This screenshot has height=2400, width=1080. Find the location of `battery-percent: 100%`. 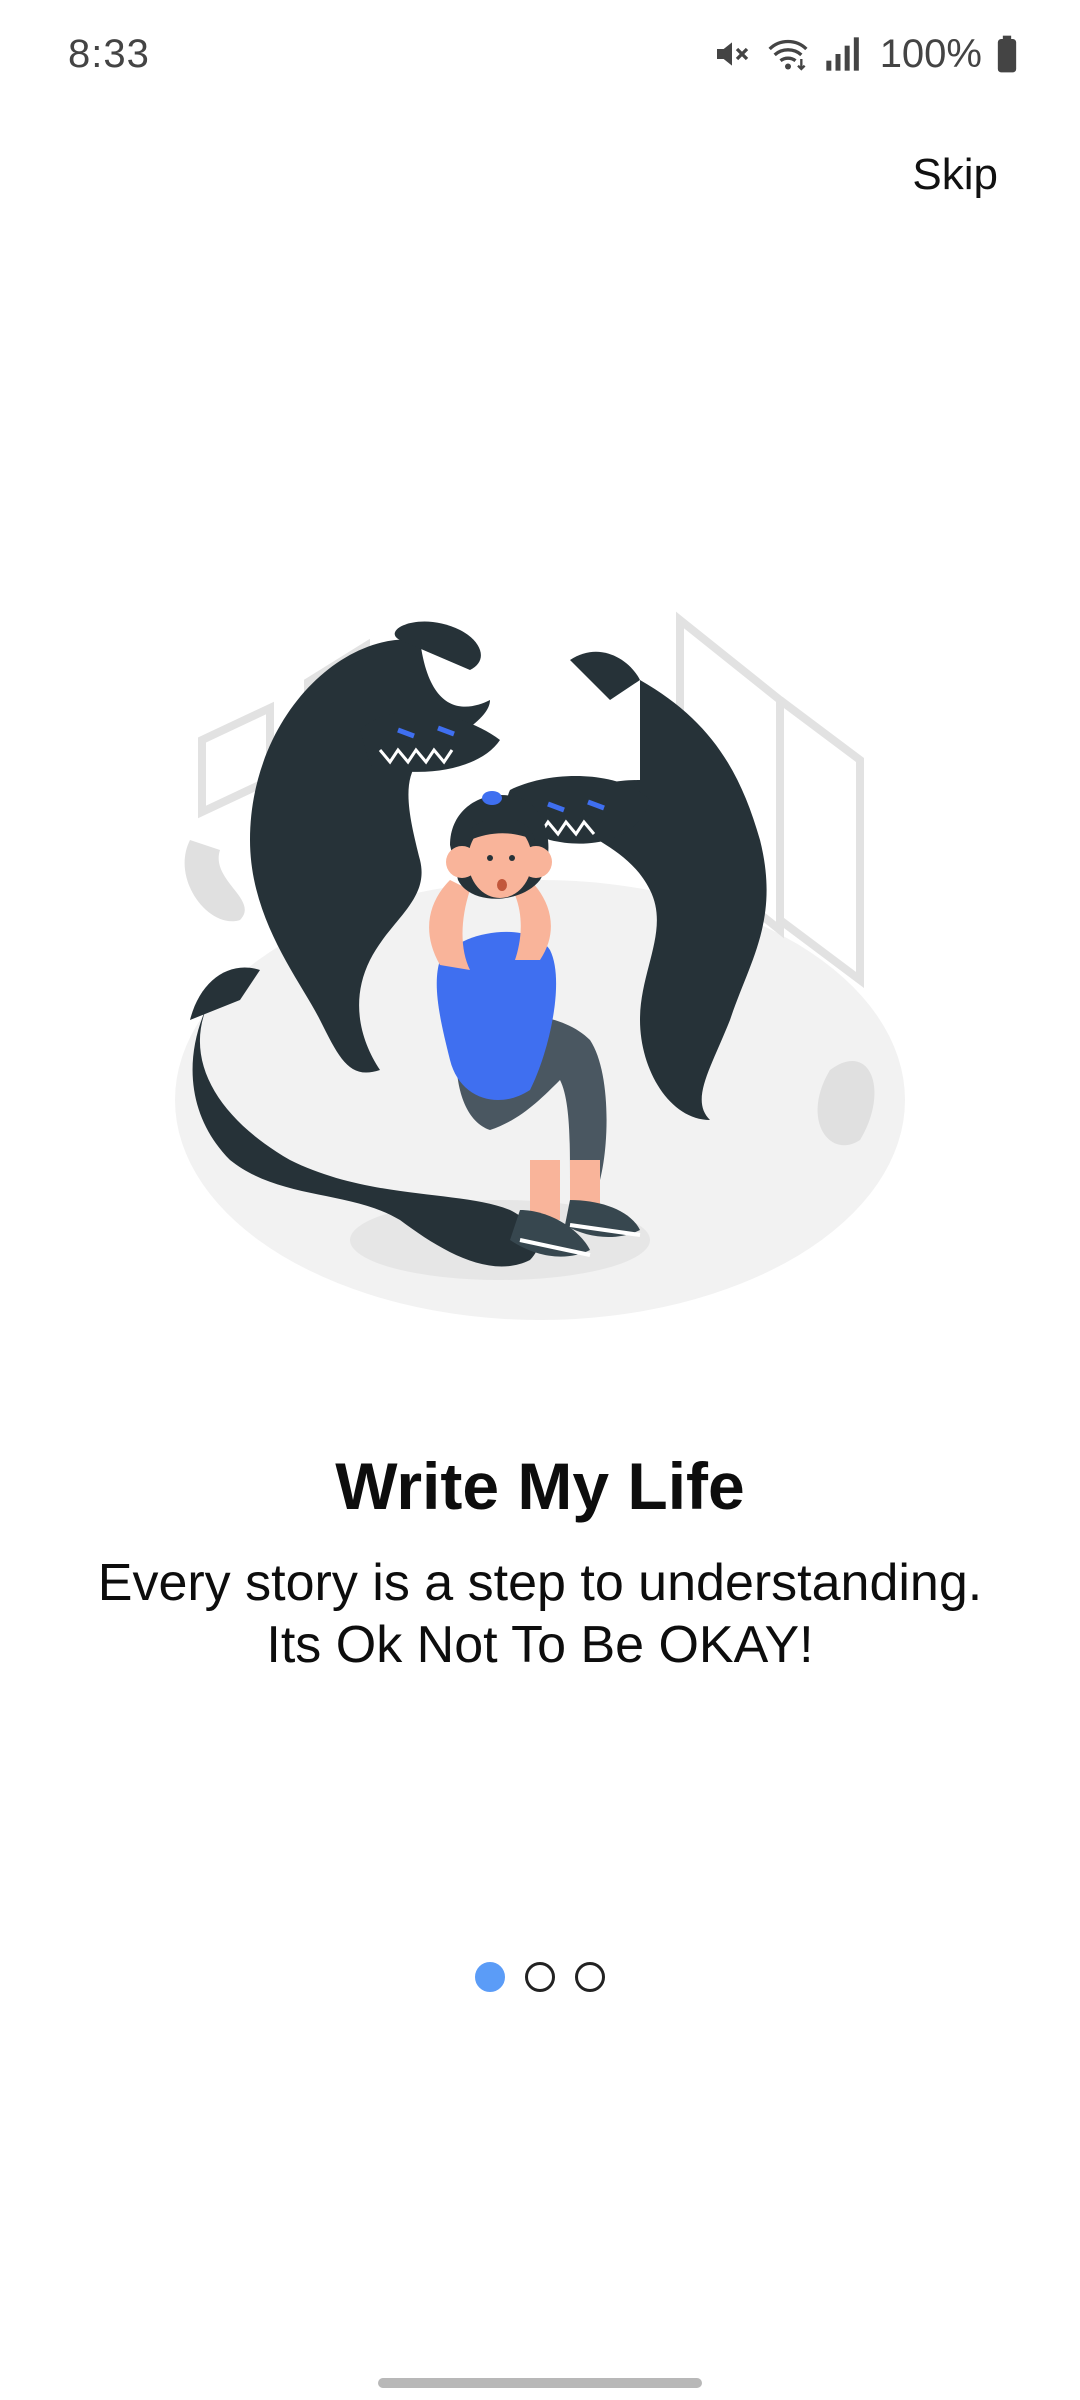

battery-percent: 100% is located at coordinates (930, 53).